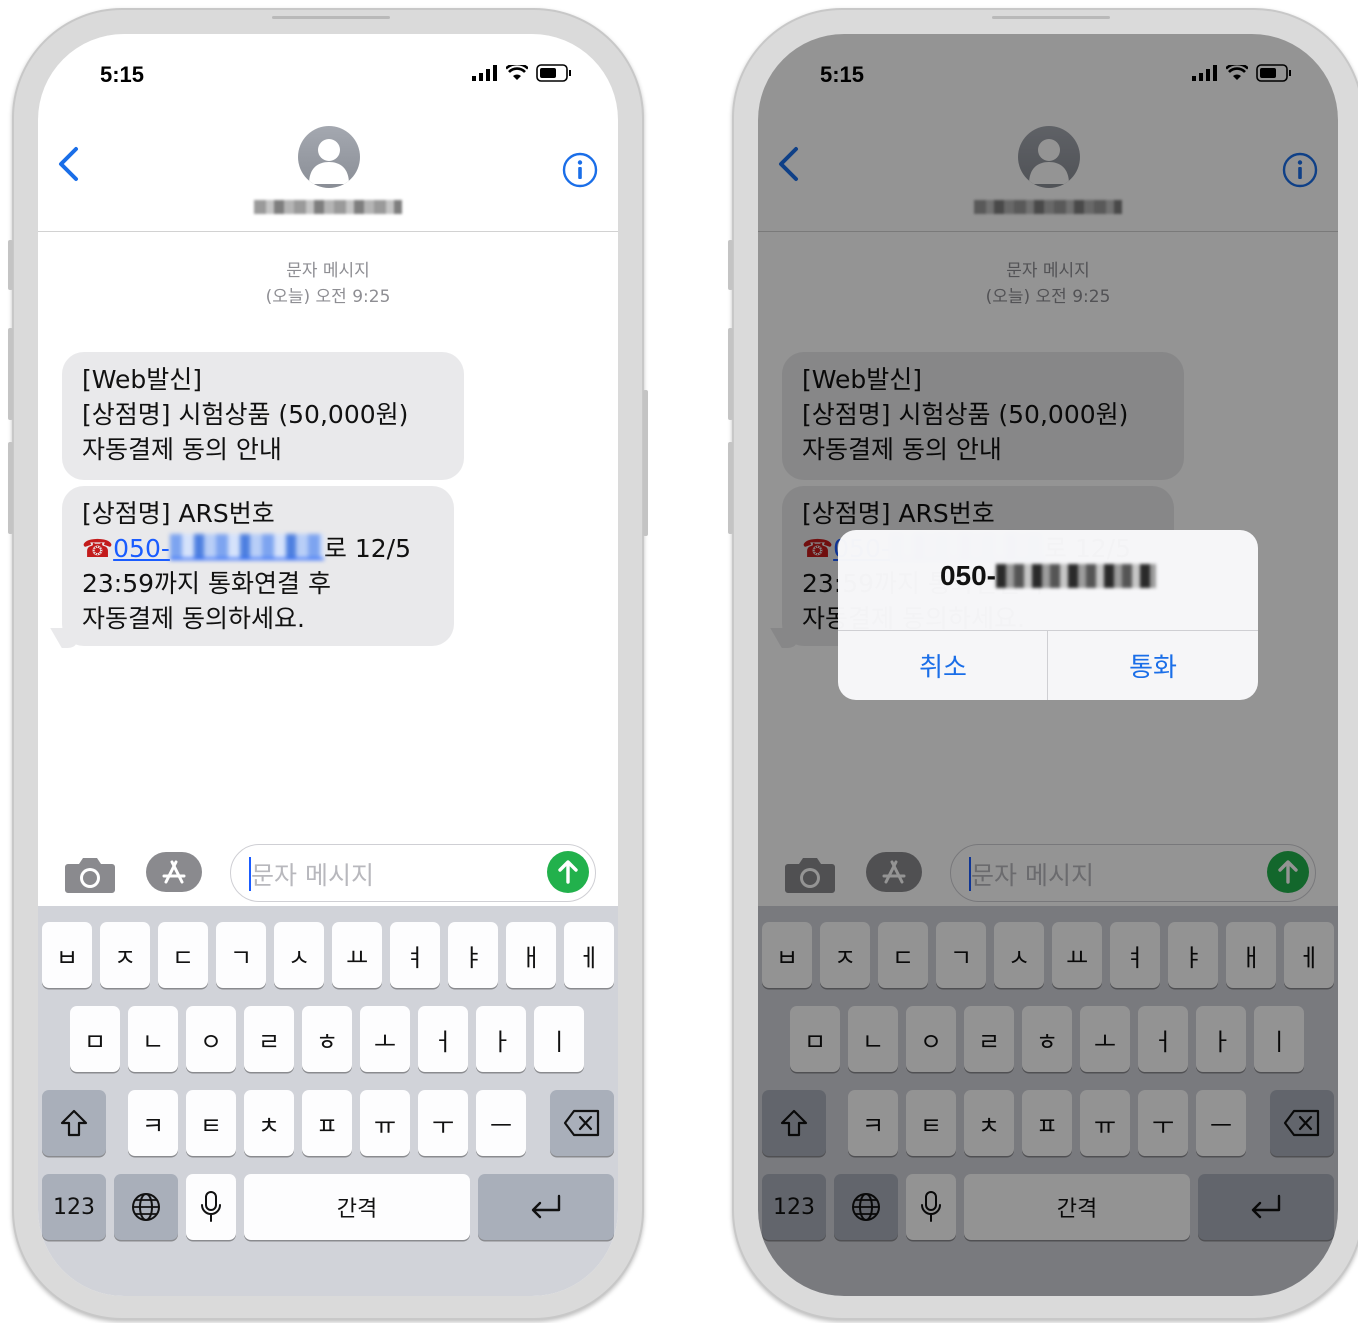  I want to click on call-confirm-alert: 050- 취소 통화, so click(1048, 615).